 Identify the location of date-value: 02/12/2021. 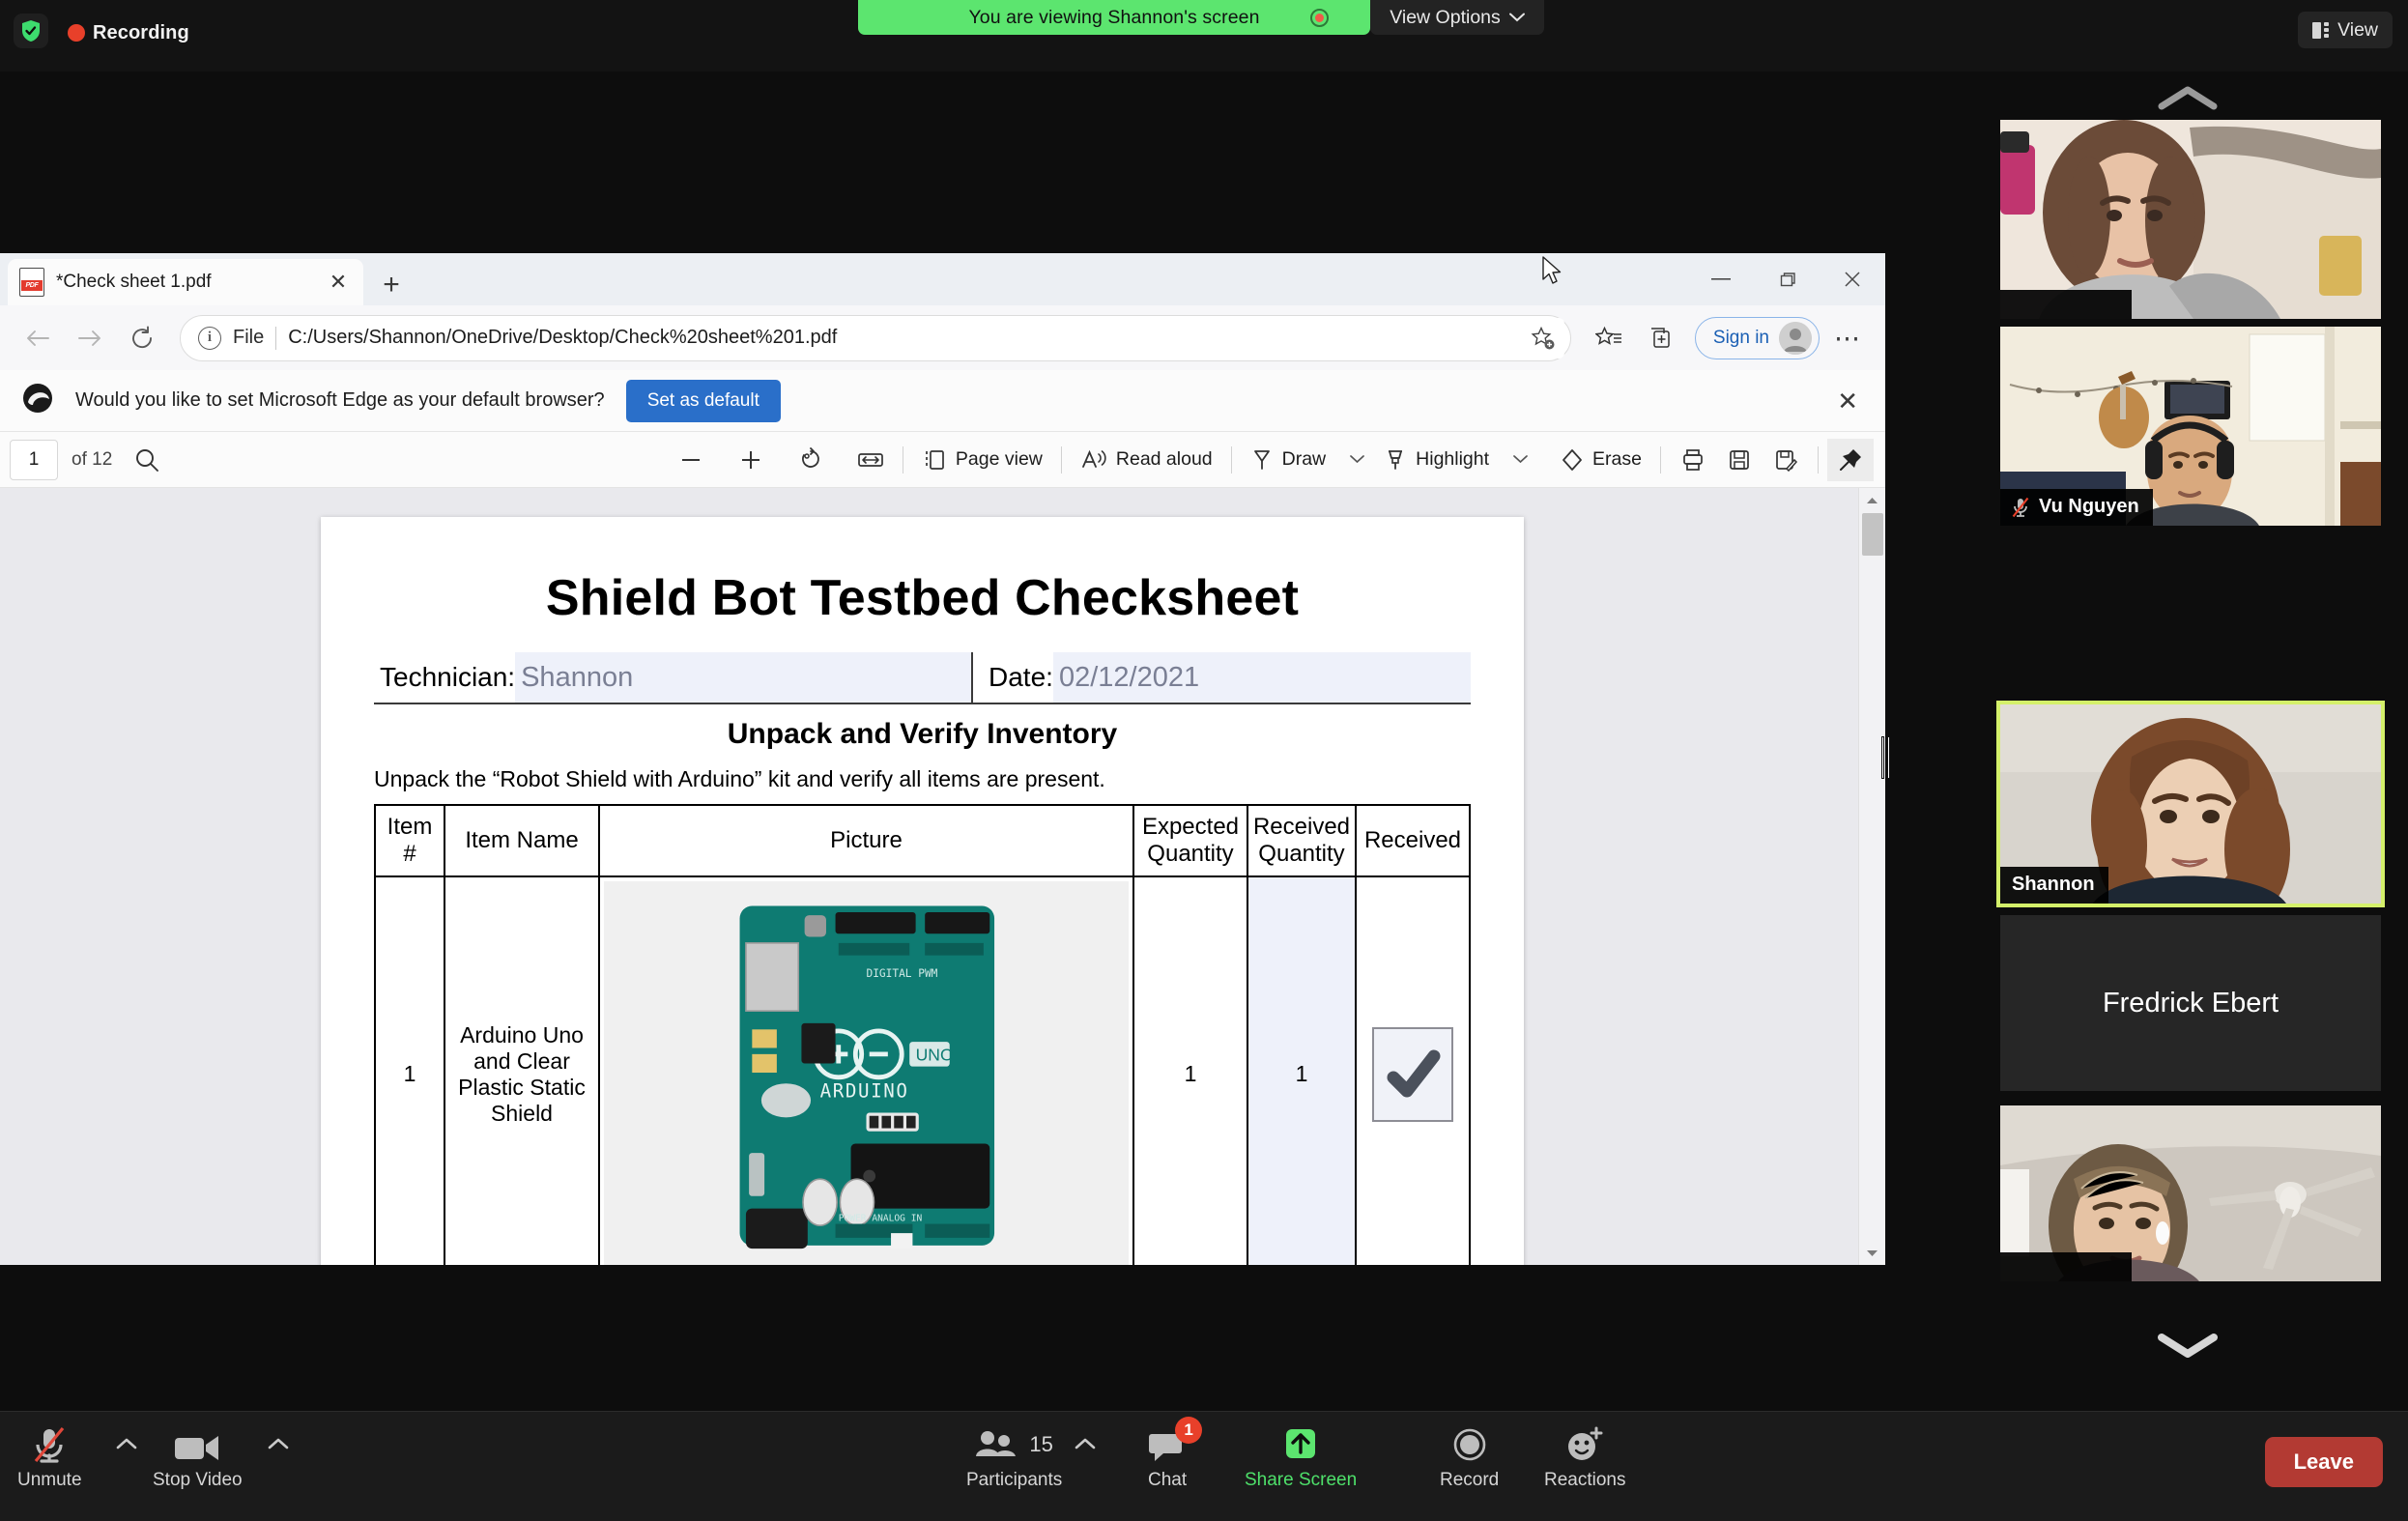
(1262, 677).